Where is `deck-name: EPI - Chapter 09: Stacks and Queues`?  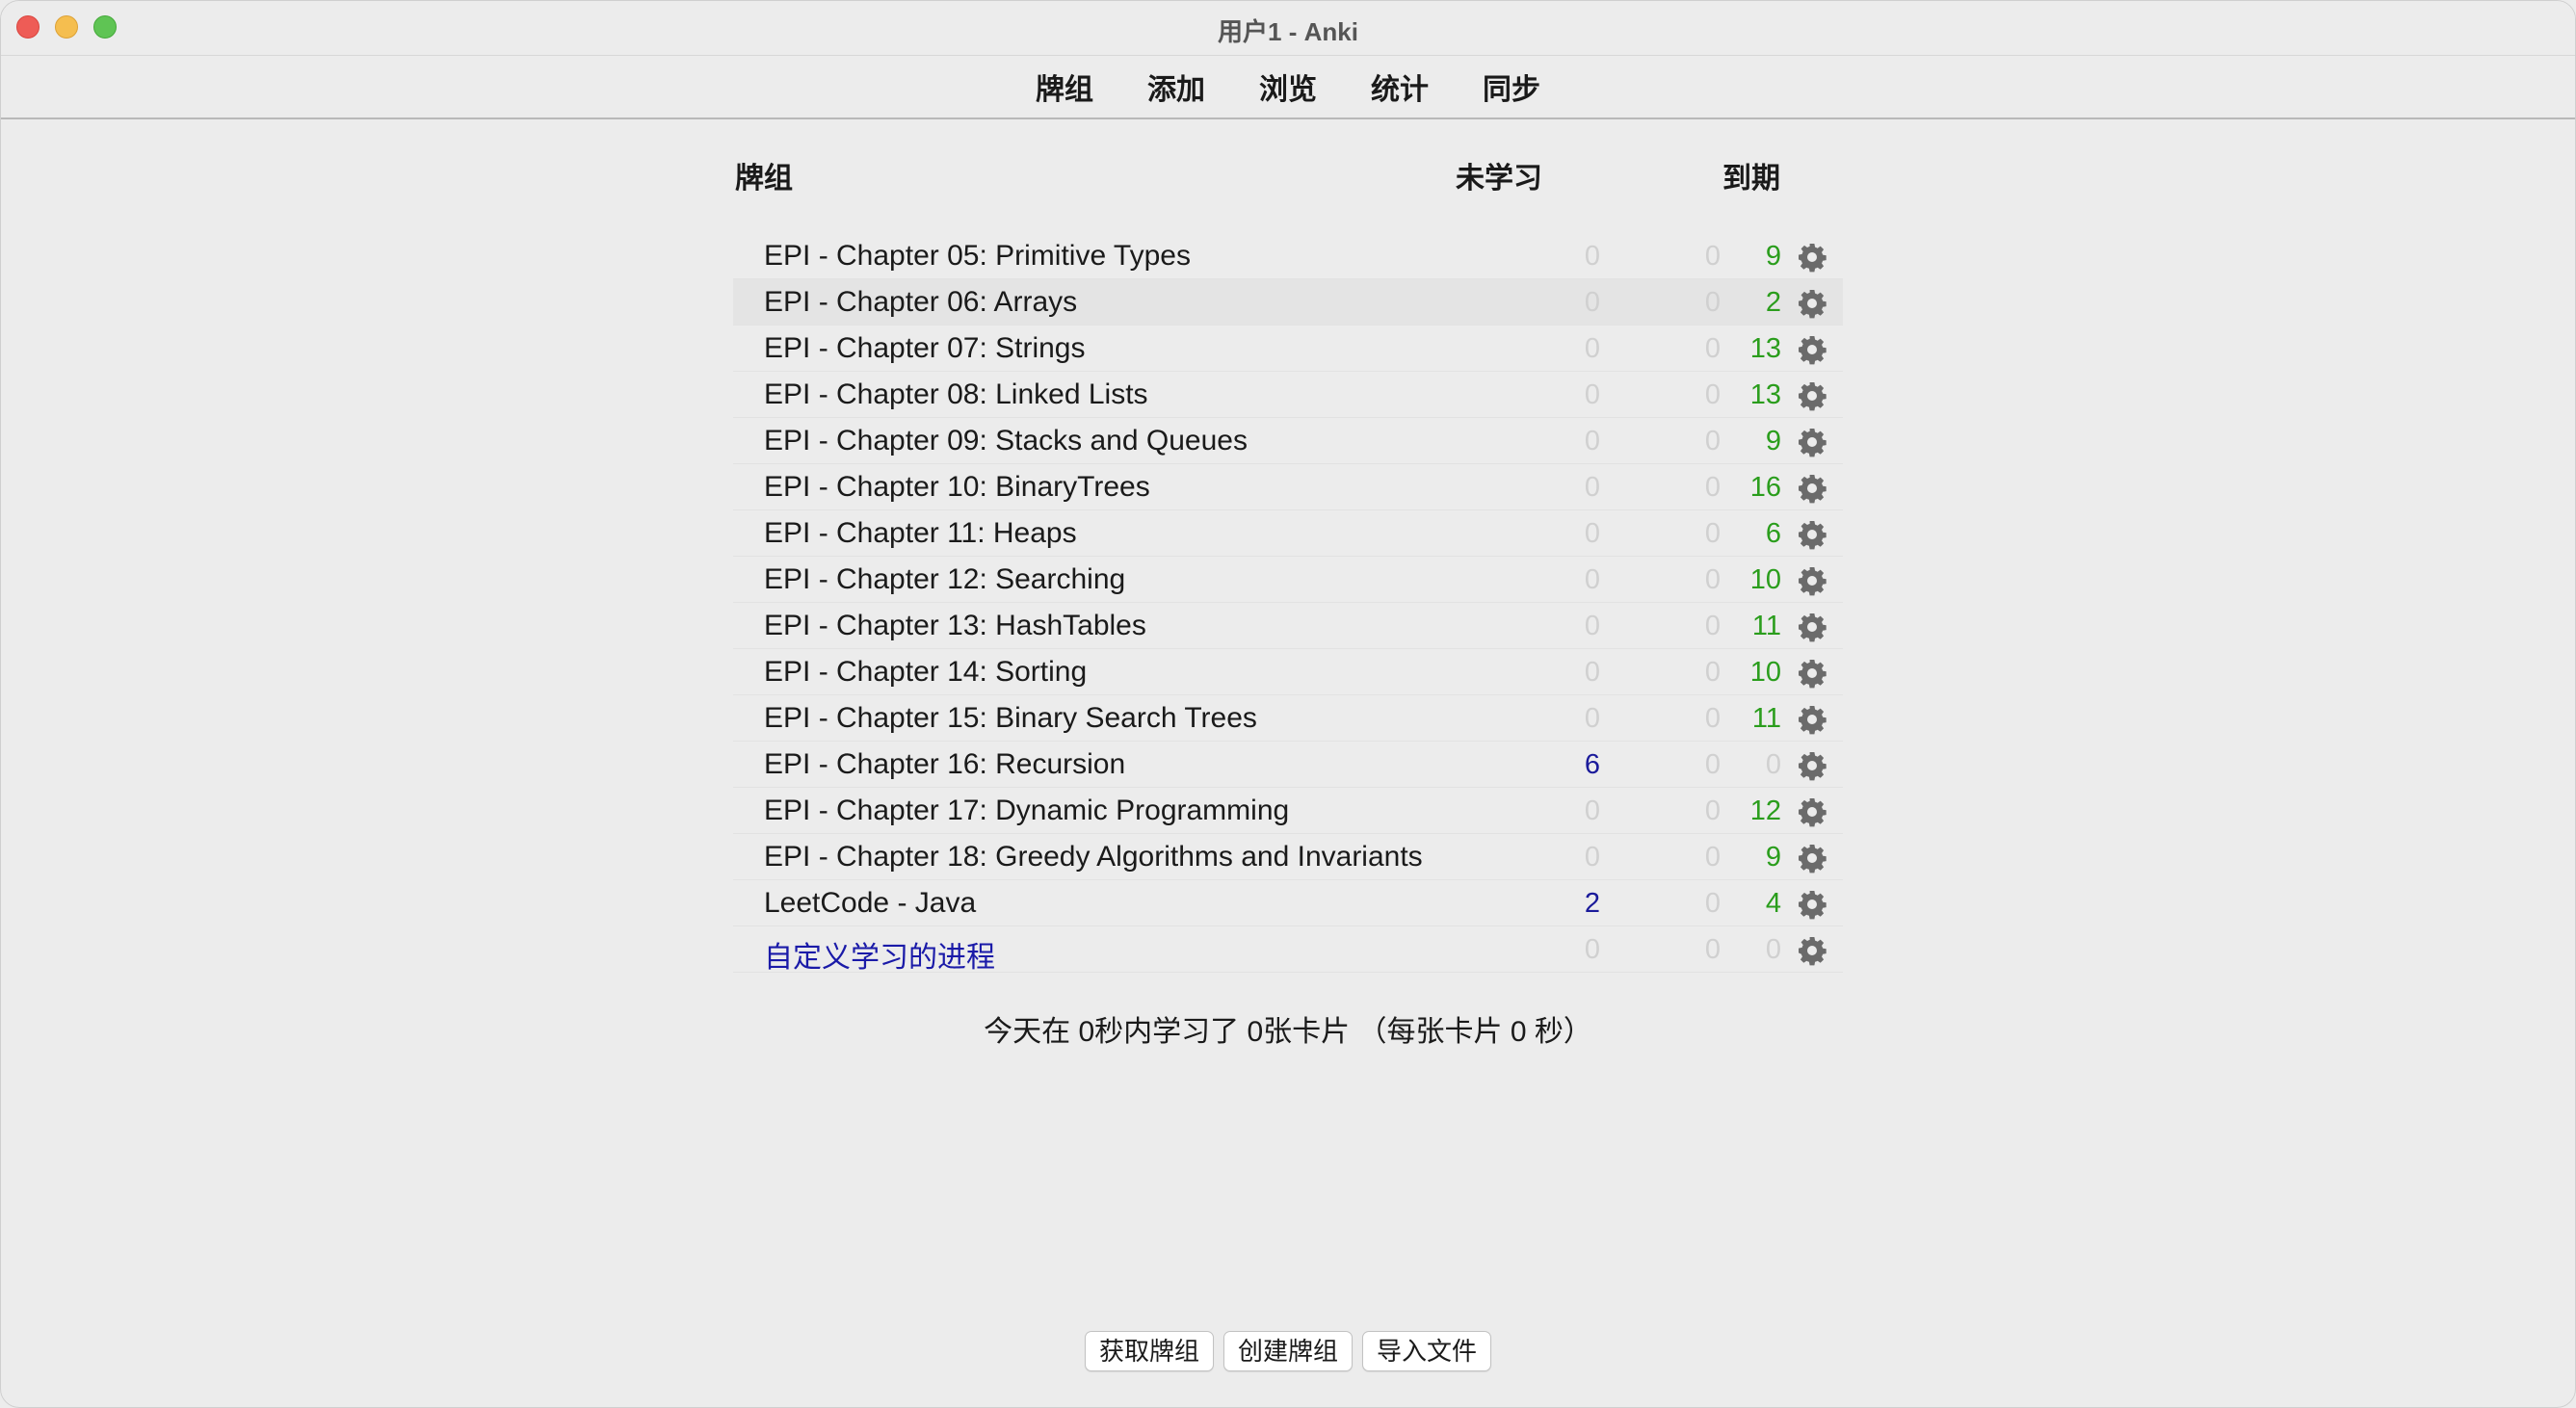
deck-name: EPI - Chapter 09: Stacks and Queues is located at coordinates (1006, 441).